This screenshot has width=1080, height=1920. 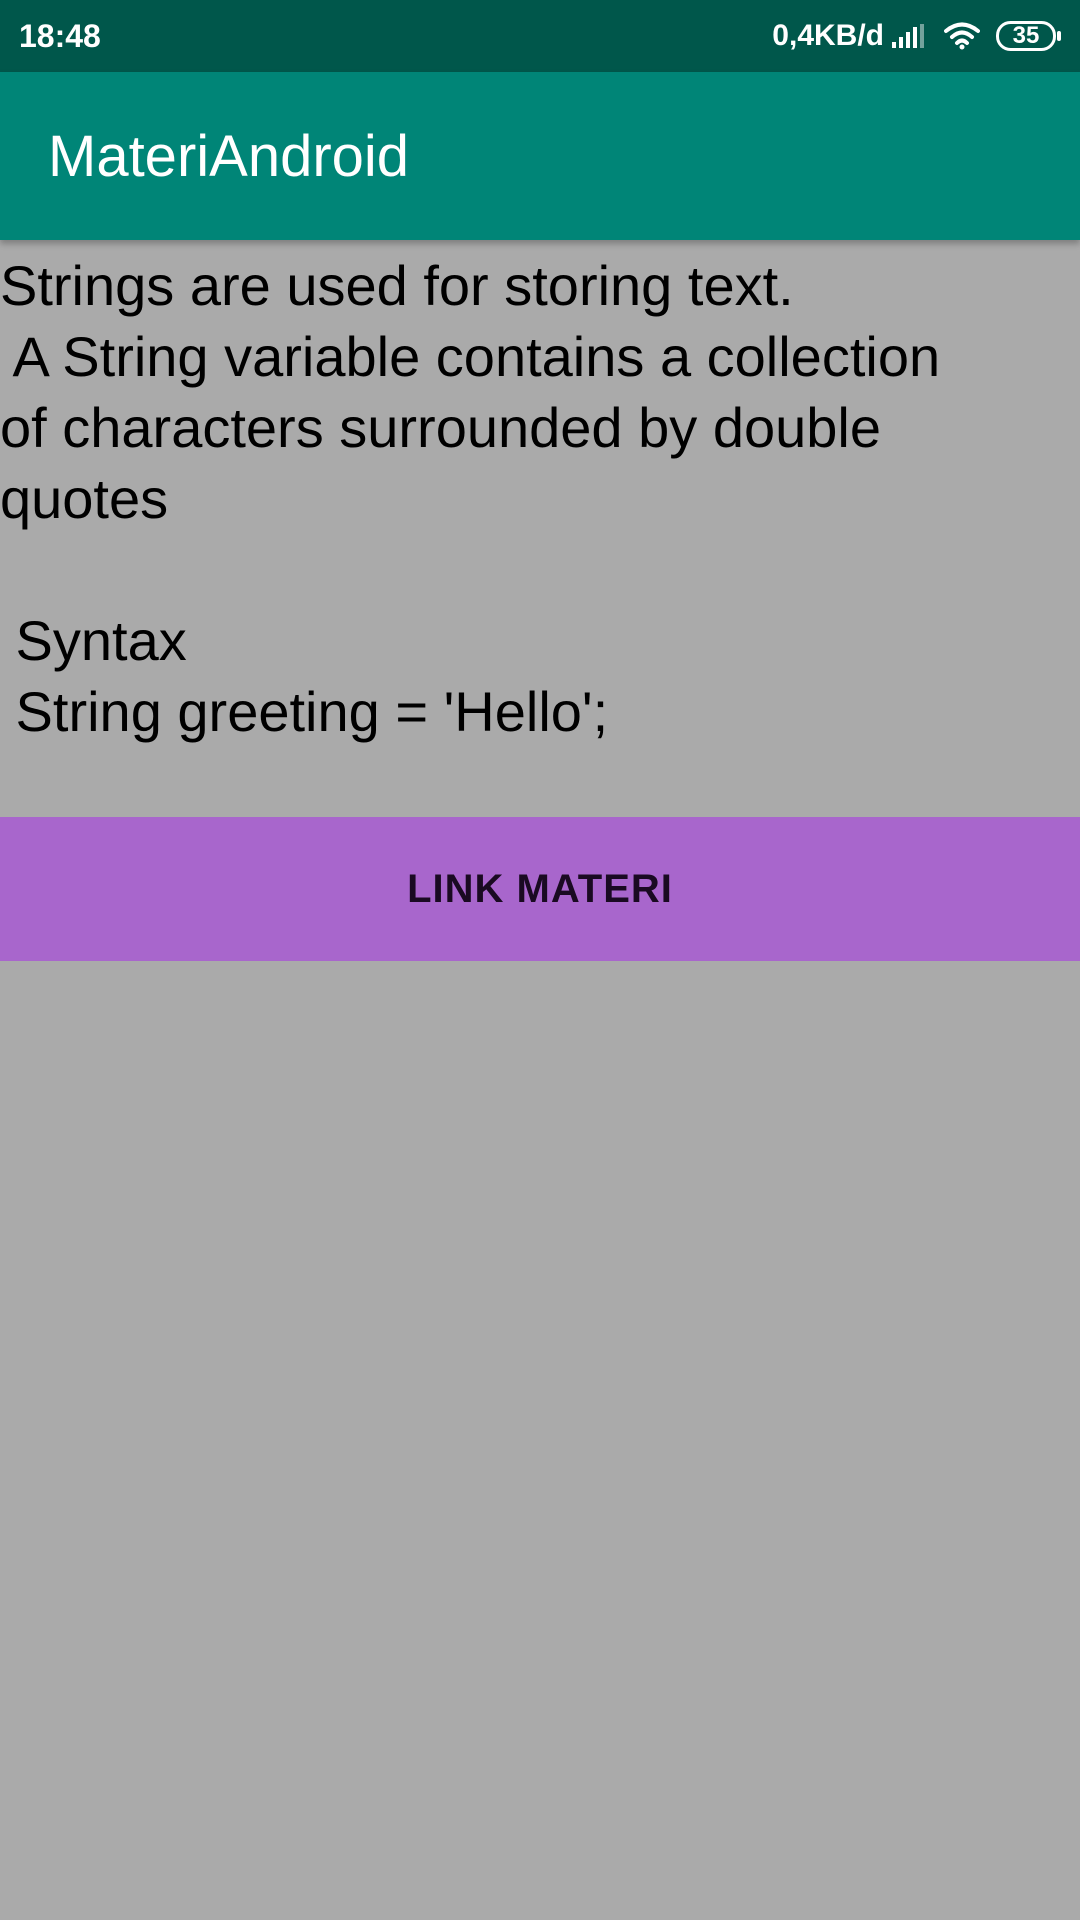 What do you see at coordinates (60, 36) in the screenshot?
I see `status-time: 18:48` at bounding box center [60, 36].